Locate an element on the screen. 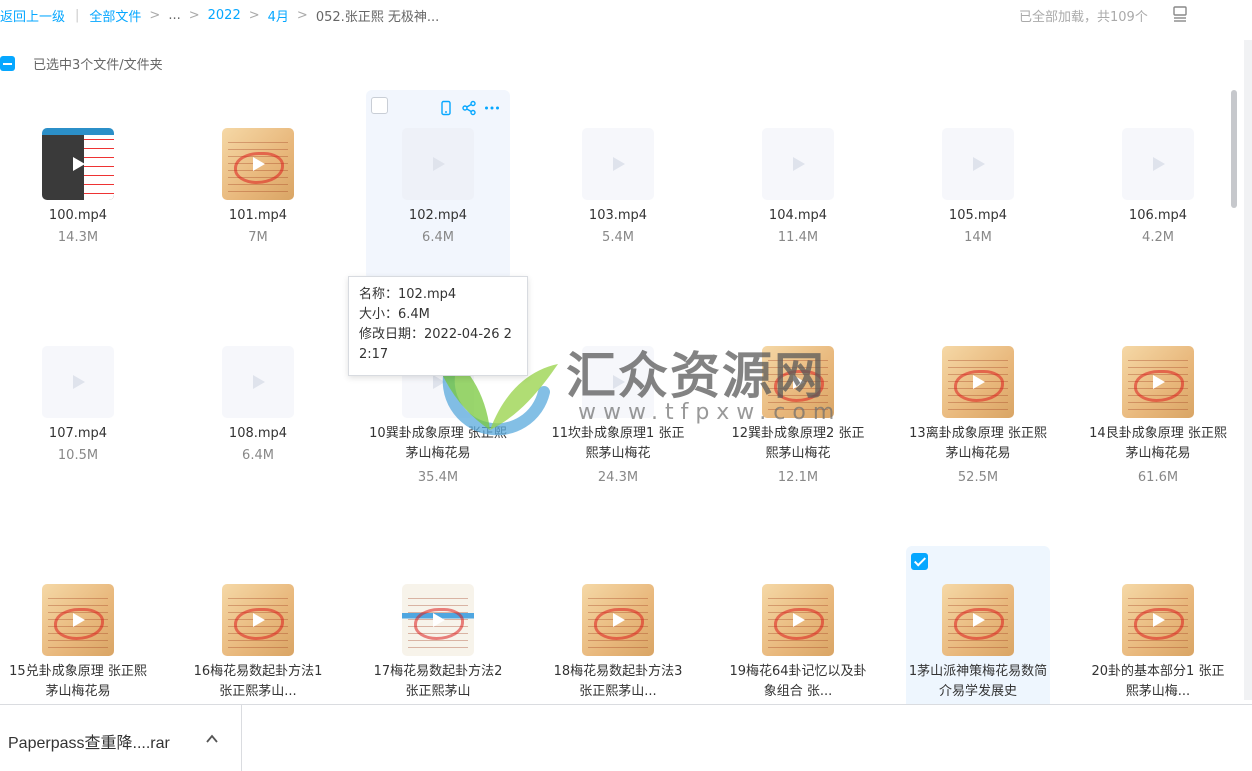 The height and width of the screenshot is (771, 1252). file-name: 1茅山派神策梅花易数简介易学发展史 is located at coordinates (978, 681).